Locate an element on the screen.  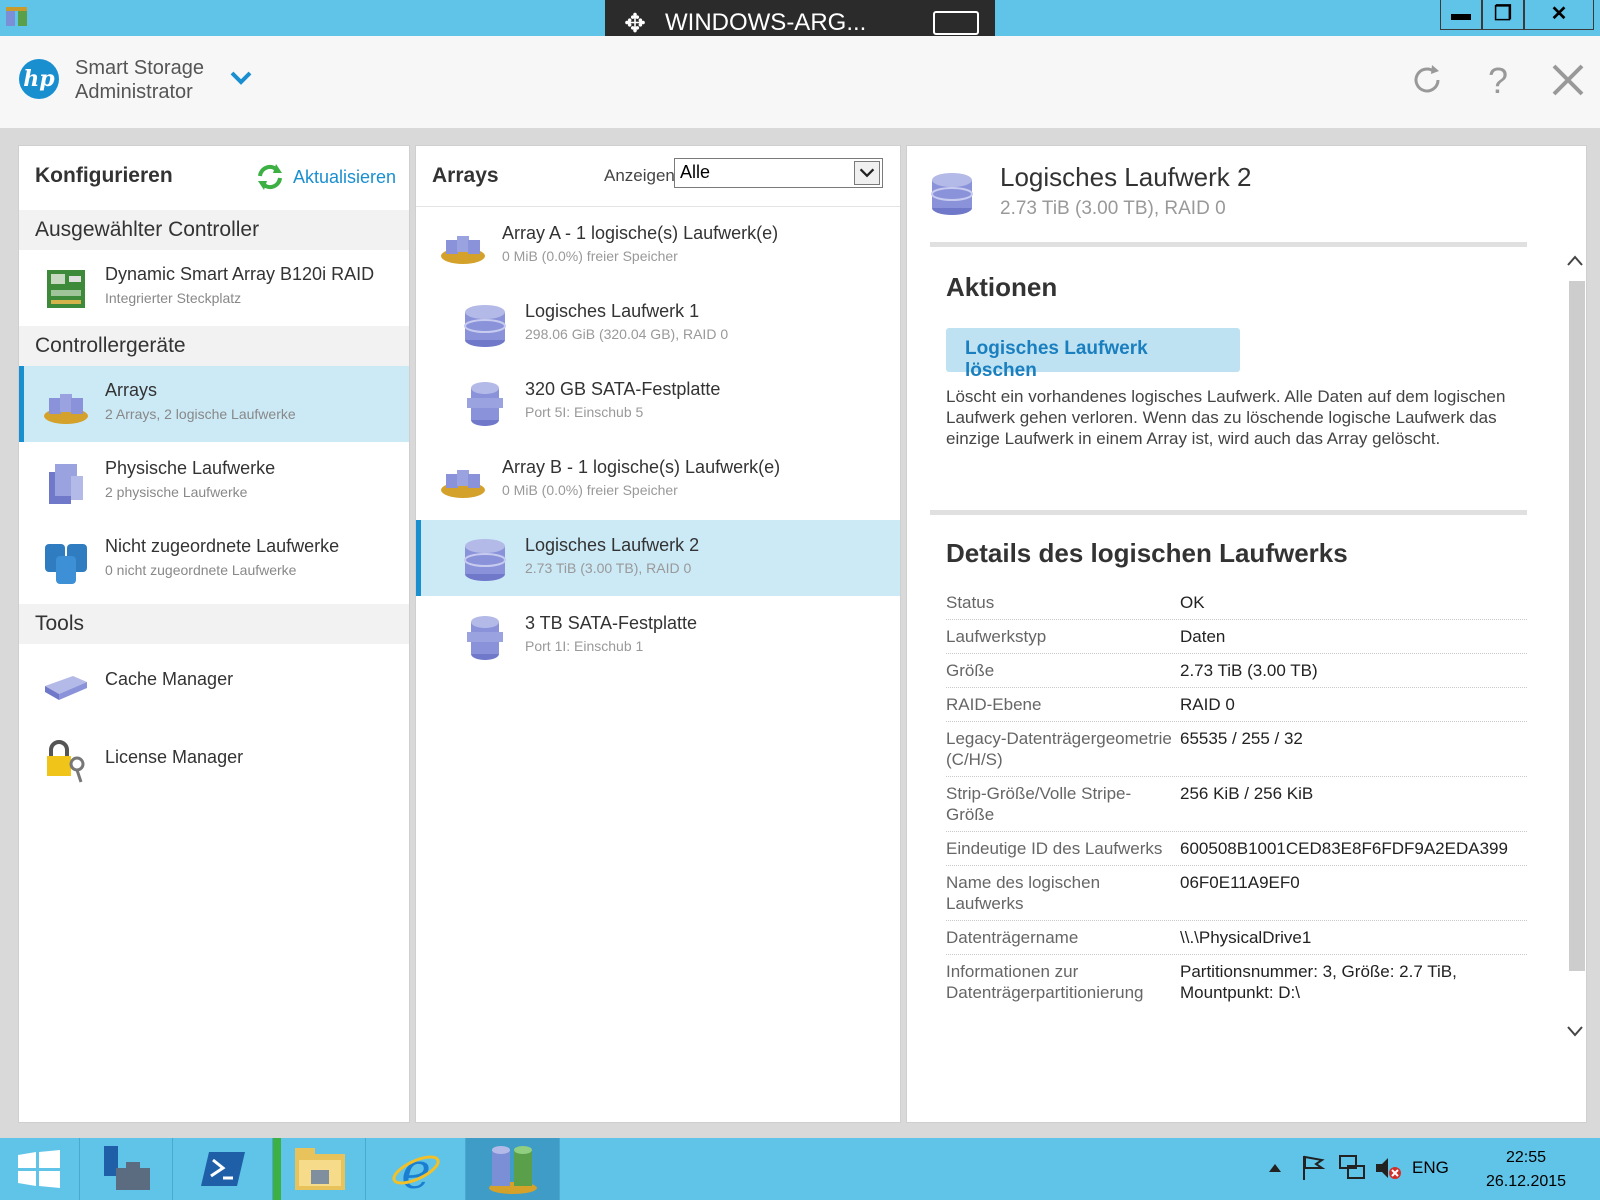
detail-row-disk-name: Datenträgername \\.\PhysicalDrive1 is located at coordinates (1236, 938).